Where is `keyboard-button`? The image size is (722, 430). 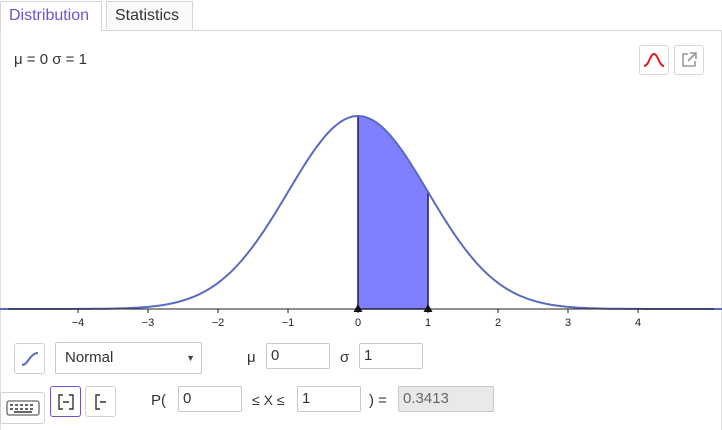 keyboard-button is located at coordinates (22, 408).